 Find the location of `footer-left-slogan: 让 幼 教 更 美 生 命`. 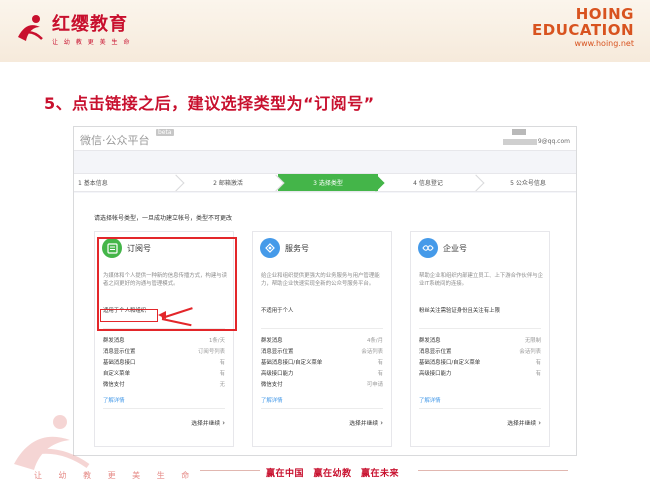

footer-left-slogan: 让 幼 教 更 美 生 命 is located at coordinates (115, 475).